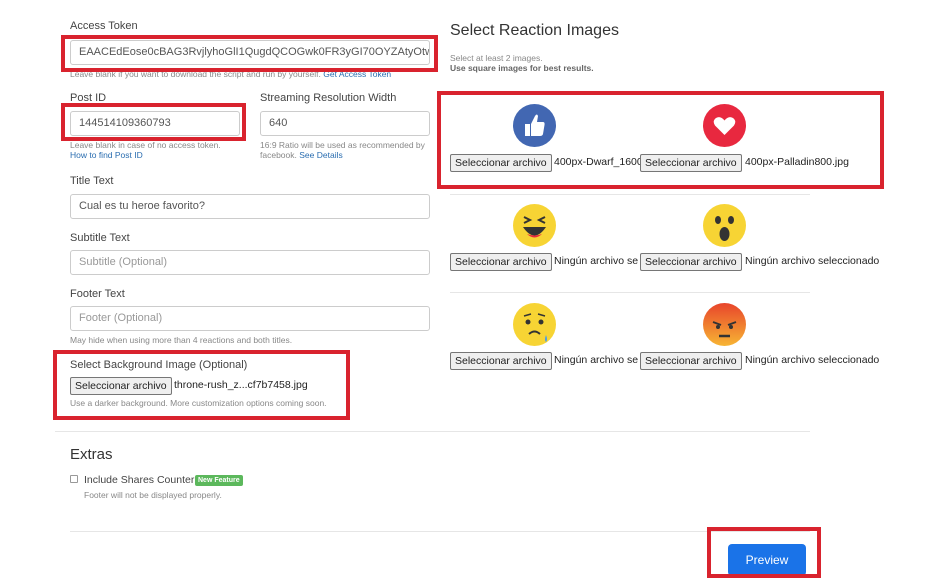 The width and height of the screenshot is (949, 578). Describe the element at coordinates (345, 123) in the screenshot. I see `resolution-input: 640` at that location.